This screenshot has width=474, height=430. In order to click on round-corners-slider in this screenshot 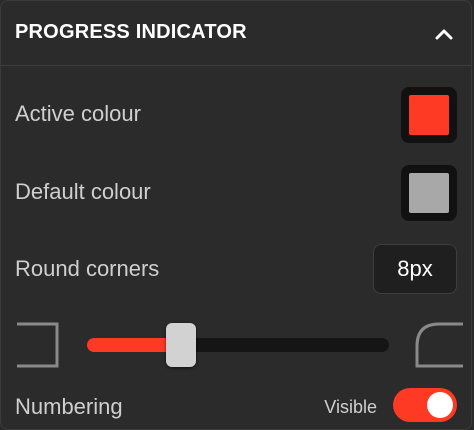, I will do `click(238, 345)`.